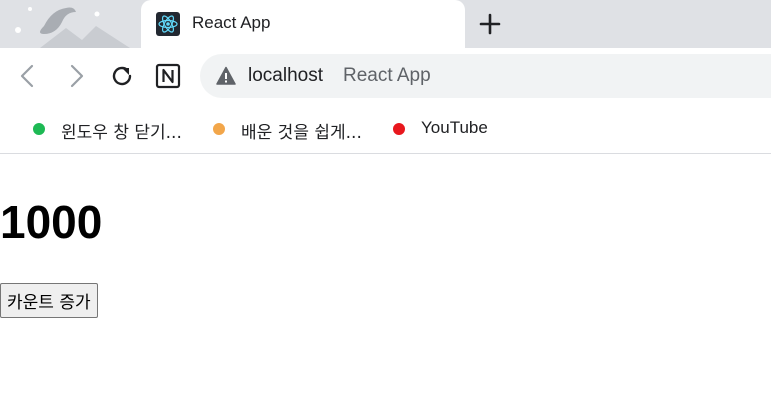 The width and height of the screenshot is (771, 414). What do you see at coordinates (385, 129) in the screenshot?
I see `bookmarks-bar: 윈도우 창 닫기... 배운 것을 쉽게... YouTube` at bounding box center [385, 129].